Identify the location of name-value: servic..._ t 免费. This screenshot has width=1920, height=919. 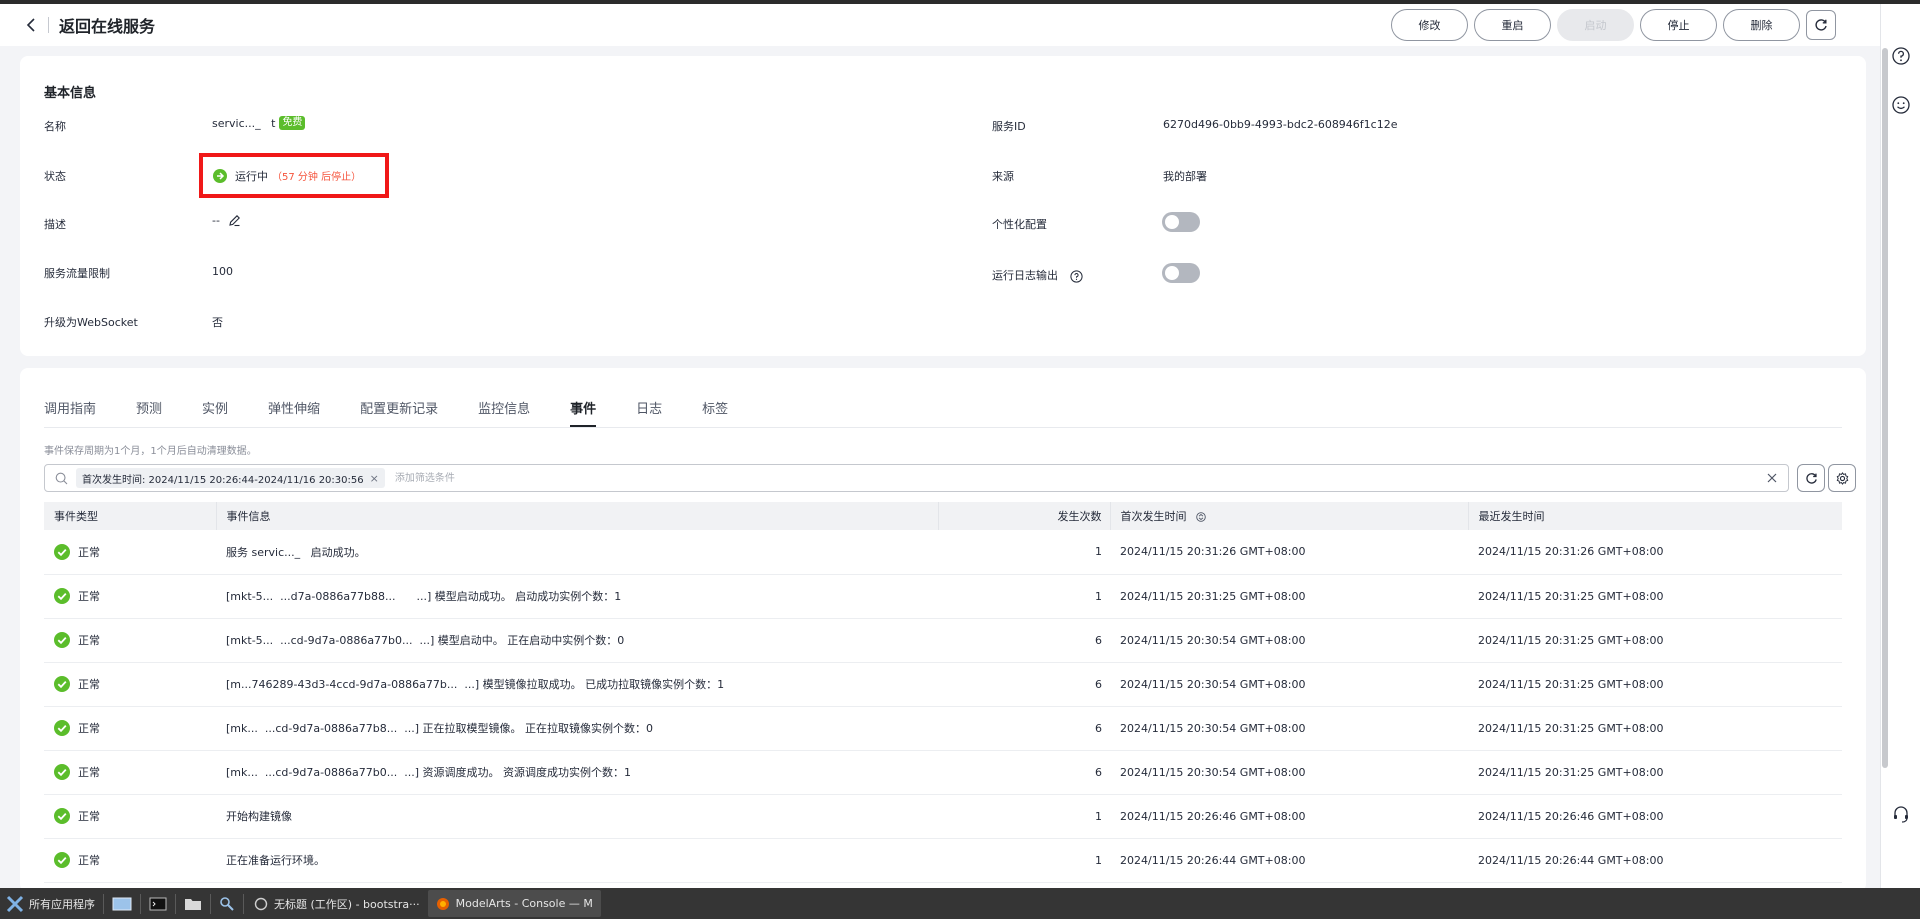
(259, 123).